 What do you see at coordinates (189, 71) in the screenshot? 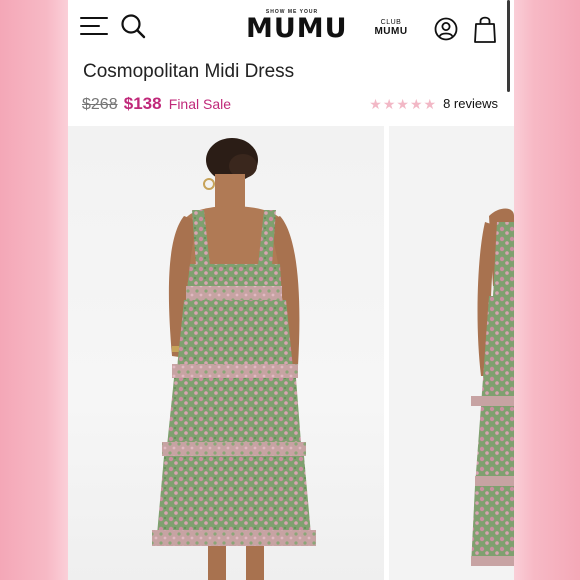
I see `product-title: Cosmopolitan Midi Dress` at bounding box center [189, 71].